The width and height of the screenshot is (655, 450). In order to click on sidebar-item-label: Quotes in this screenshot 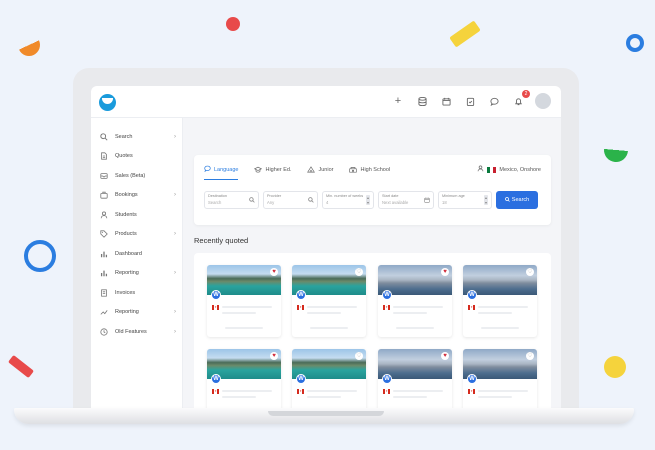, I will do `click(124, 156)`.